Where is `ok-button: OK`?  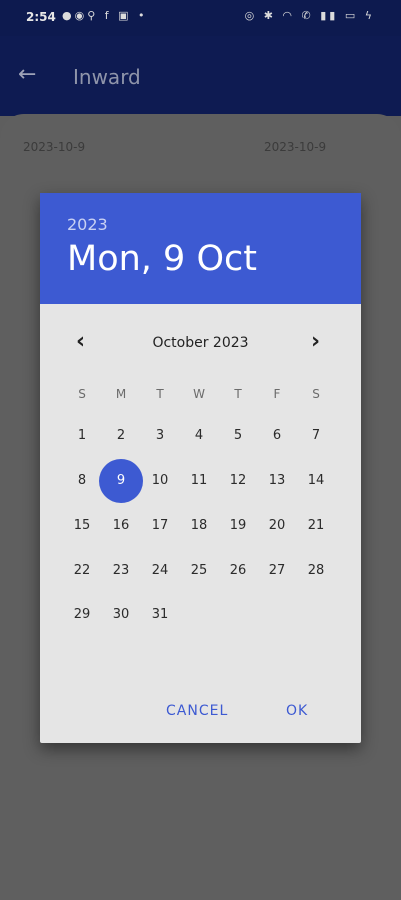
ok-button: OK is located at coordinates (297, 711).